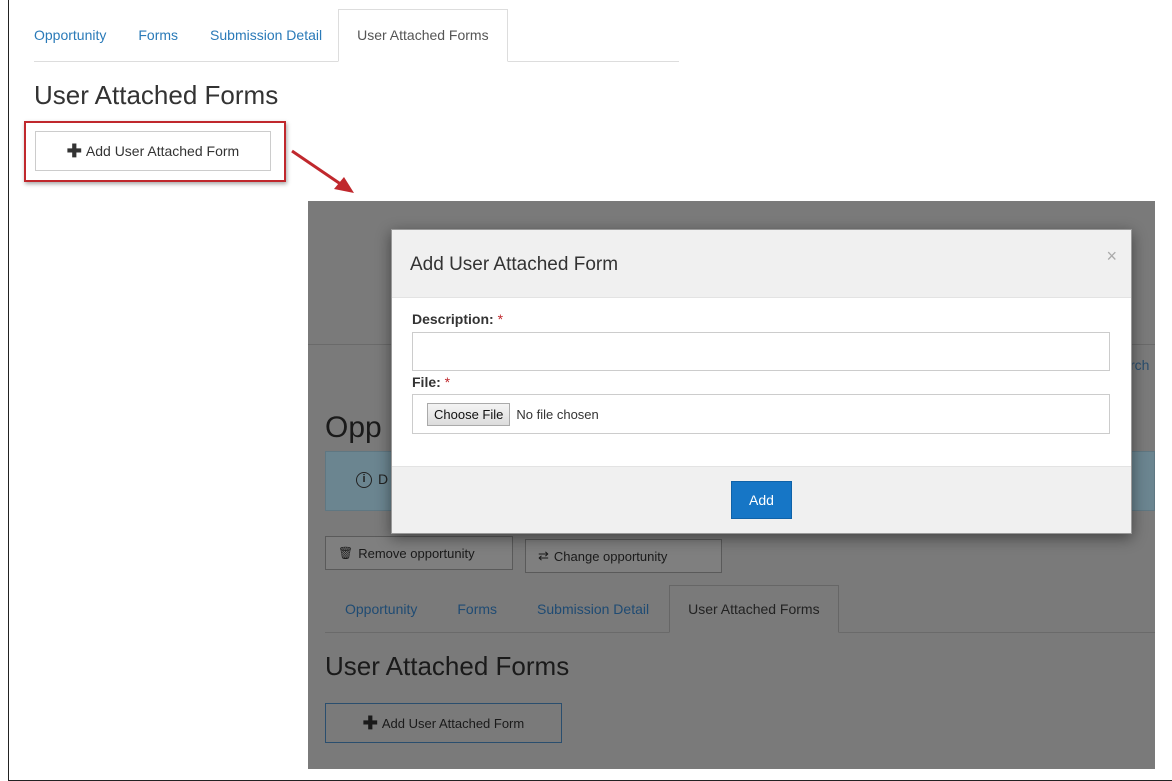  I want to click on tab-opportunity: Opportunity, so click(78, 44).